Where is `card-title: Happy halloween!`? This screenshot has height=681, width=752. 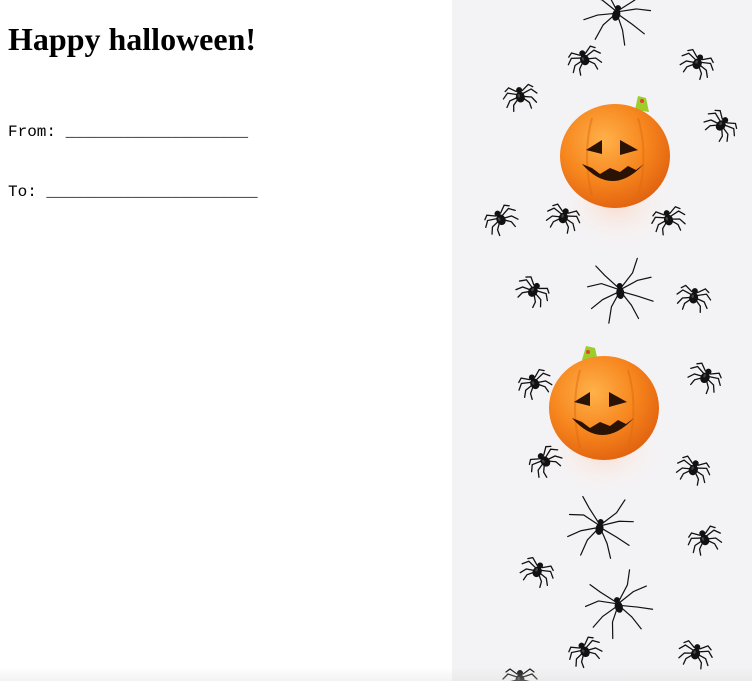 card-title: Happy halloween! is located at coordinates (132, 39).